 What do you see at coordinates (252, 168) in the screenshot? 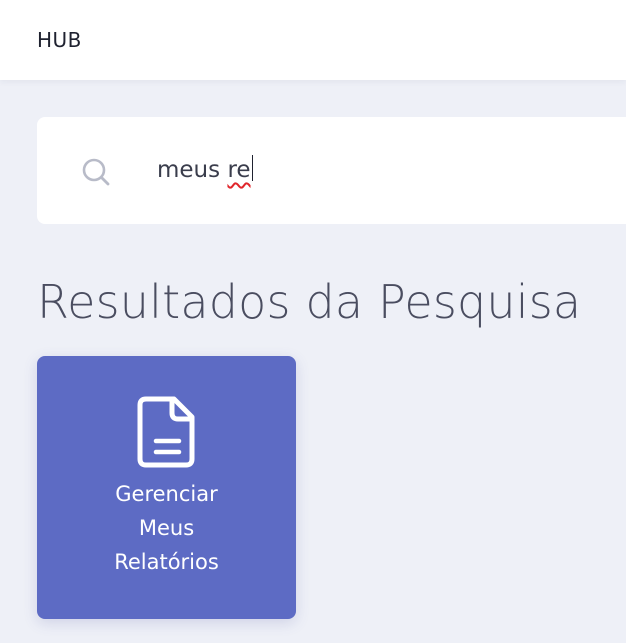
I see `text-caret` at bounding box center [252, 168].